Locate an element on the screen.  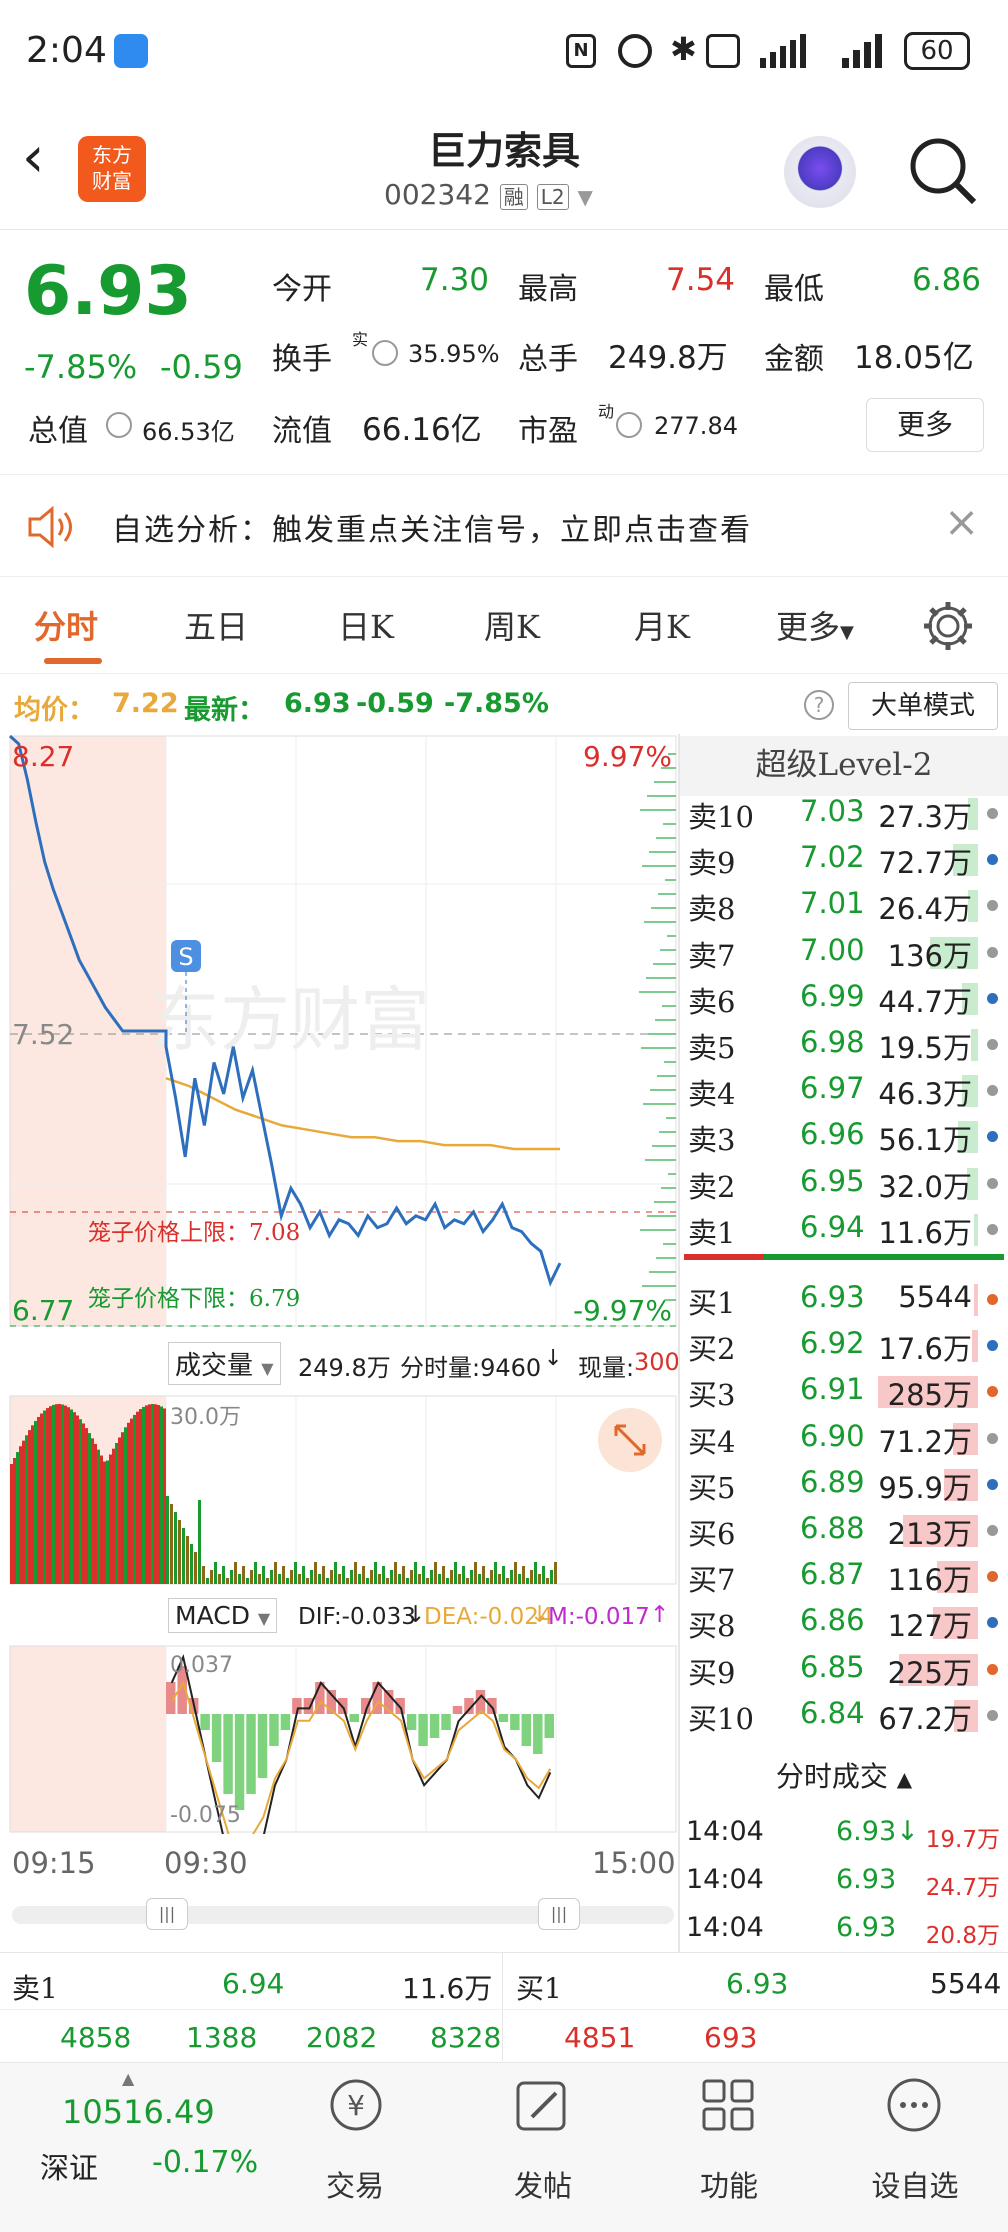
range-handle-right: ||| is located at coordinates (559, 1914).